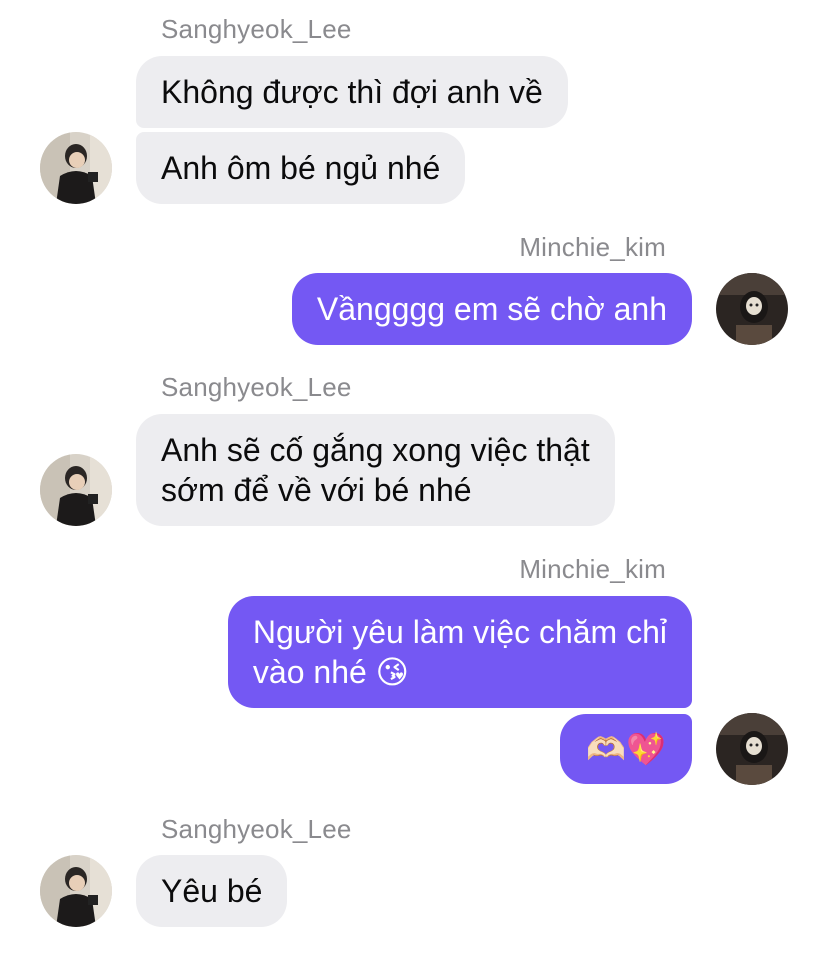 The image size is (828, 962). I want to click on message-bubble-incoming: Yêu bé, so click(212, 891).